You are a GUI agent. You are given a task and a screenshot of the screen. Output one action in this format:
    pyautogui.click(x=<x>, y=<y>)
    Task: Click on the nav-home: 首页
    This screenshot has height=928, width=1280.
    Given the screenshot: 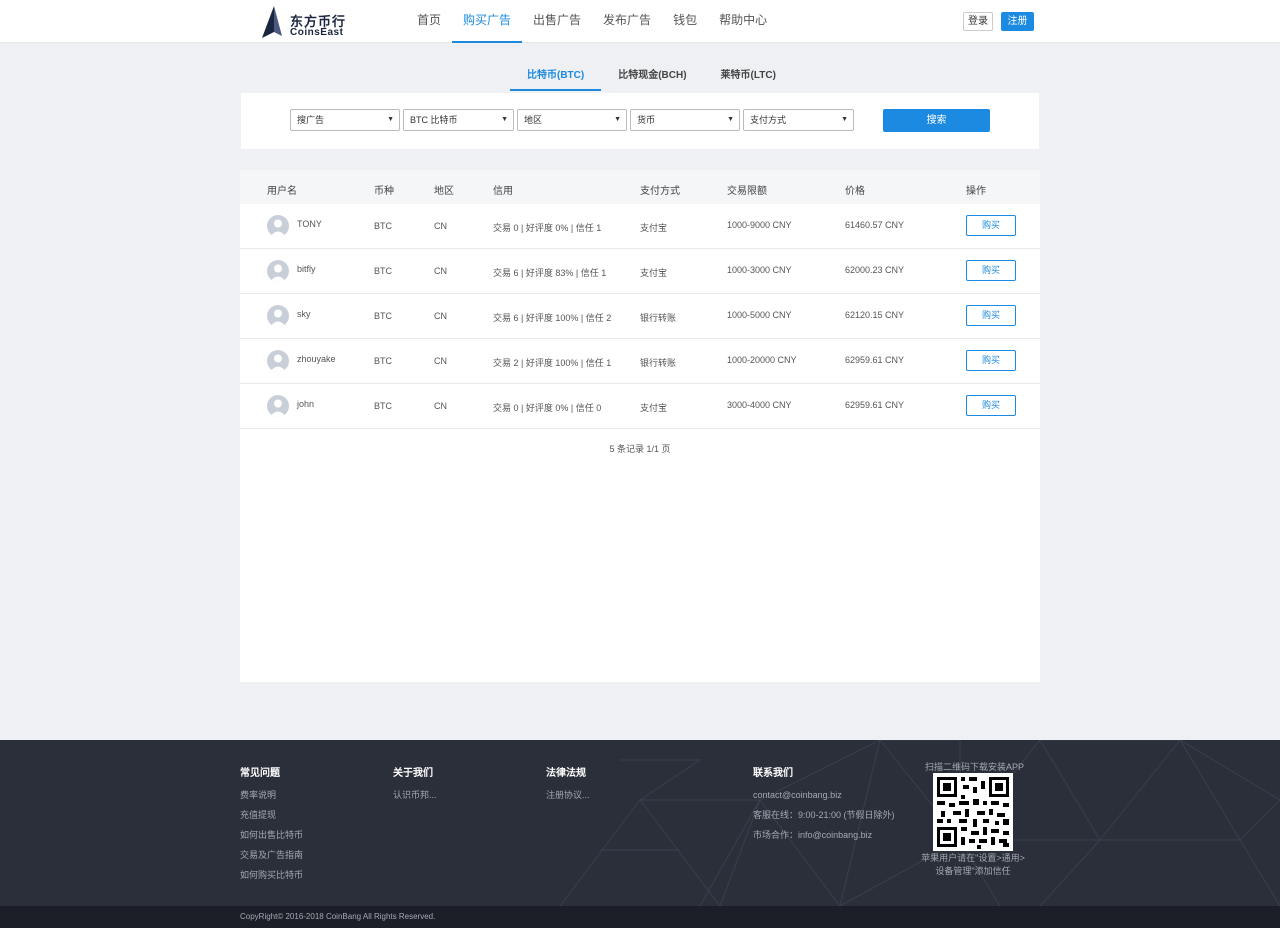 What is the action you would take?
    pyautogui.click(x=429, y=21)
    